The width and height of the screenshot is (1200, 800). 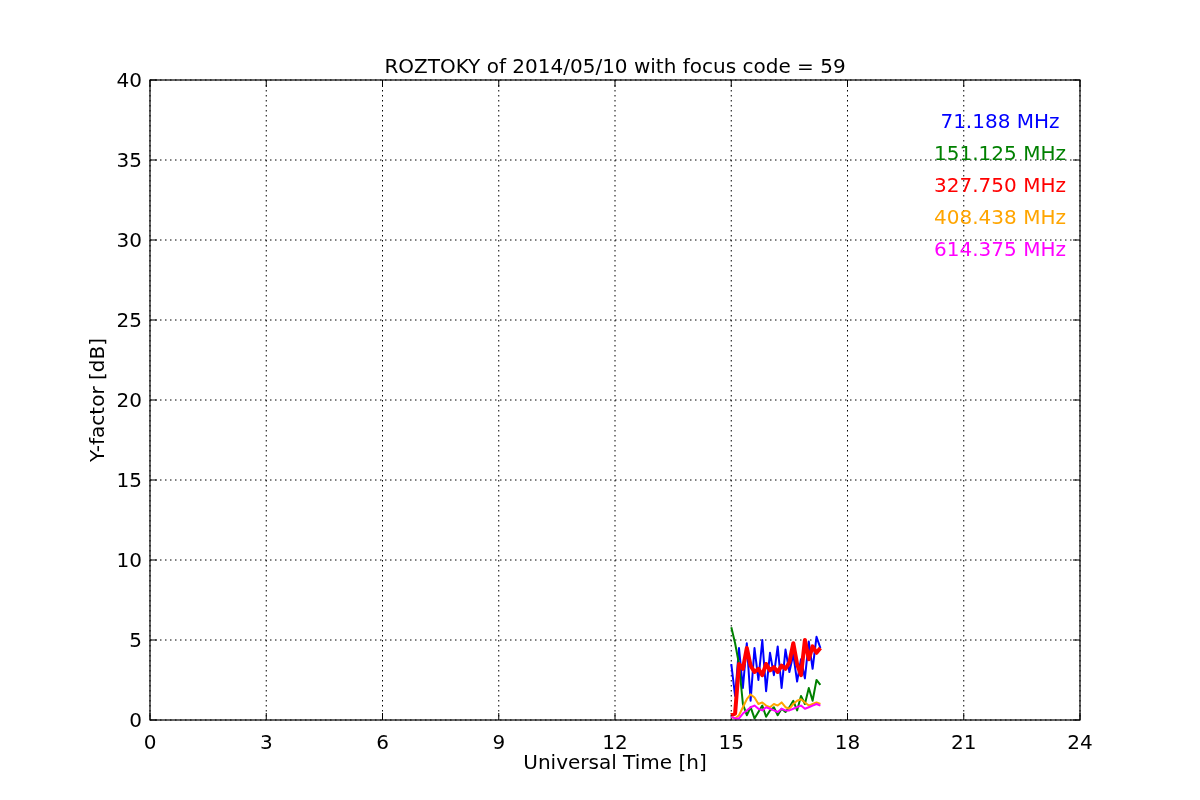 I want to click on y-axis-label: Y-factor [dB], so click(x=97, y=400).